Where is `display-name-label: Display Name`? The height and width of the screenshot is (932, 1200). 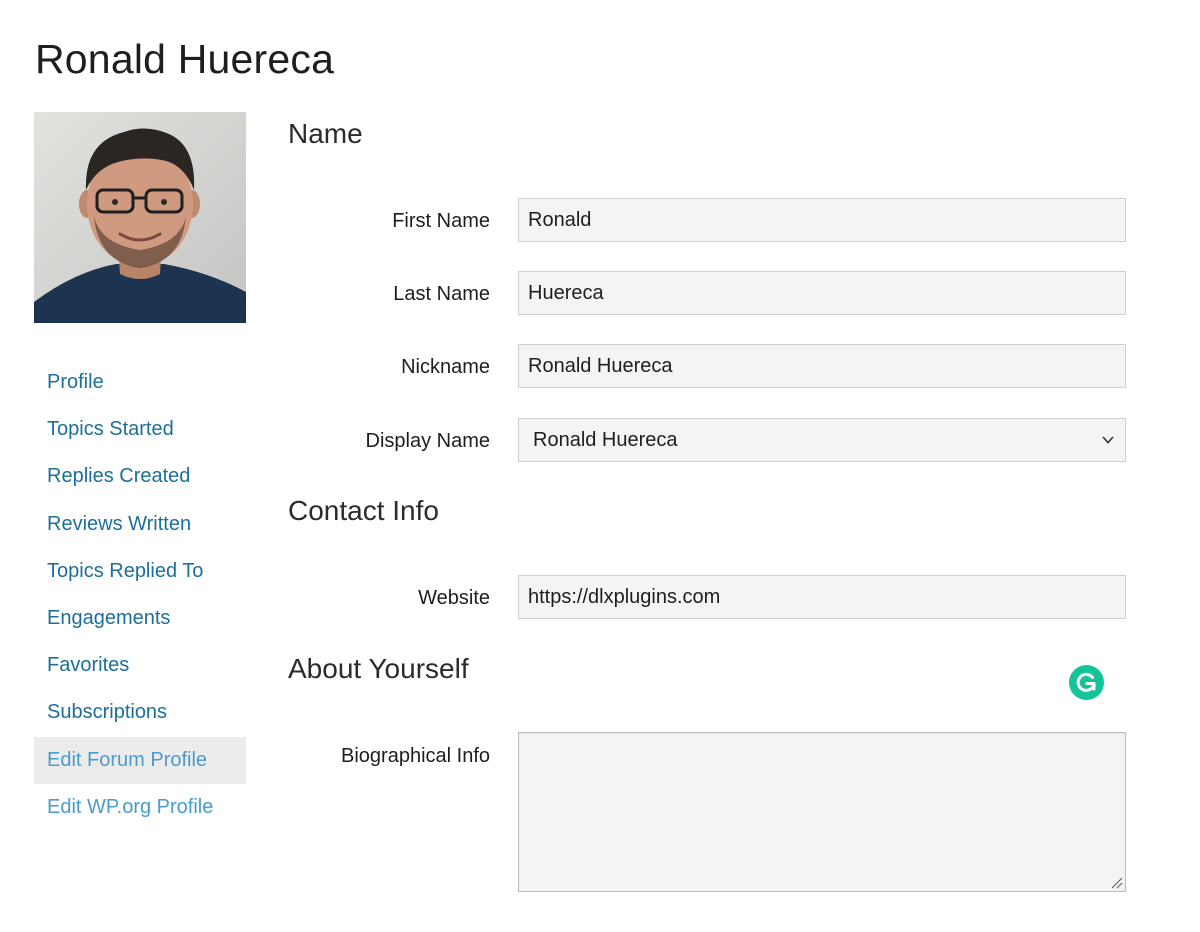
display-name-label: Display Name is located at coordinates (427, 441).